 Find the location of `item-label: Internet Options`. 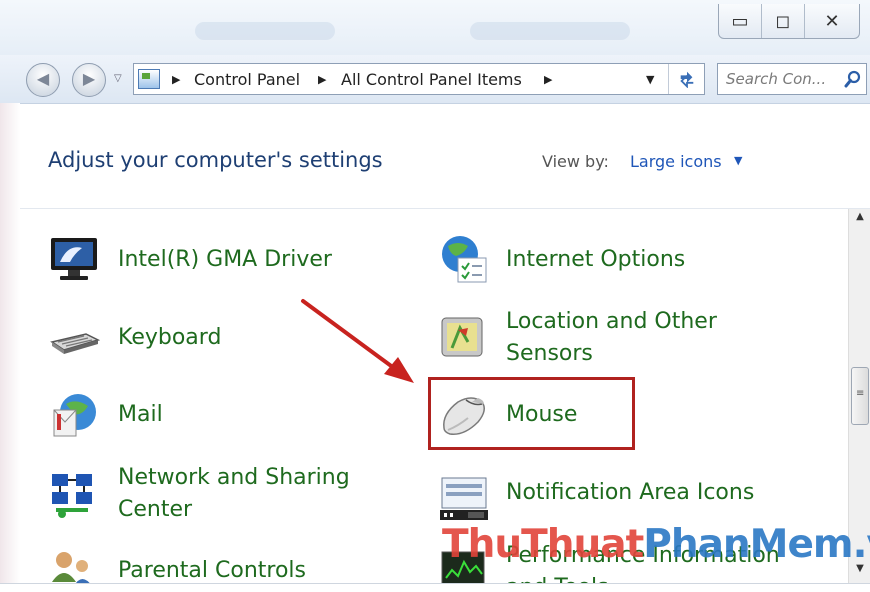

item-label: Internet Options is located at coordinates (595, 260).